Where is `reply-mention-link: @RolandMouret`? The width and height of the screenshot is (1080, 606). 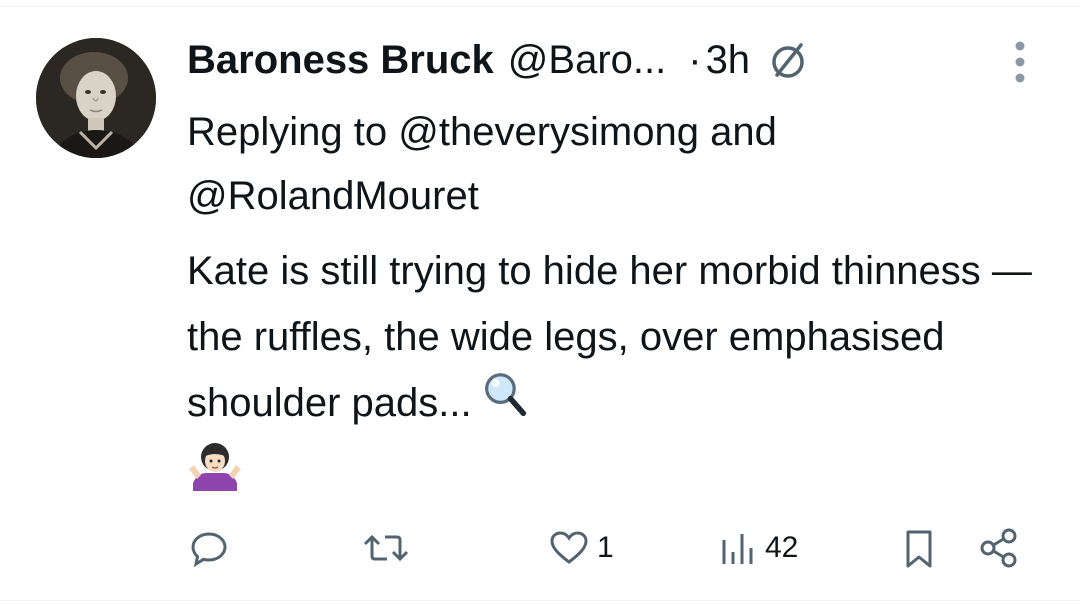 reply-mention-link: @RolandMouret is located at coordinates (333, 196).